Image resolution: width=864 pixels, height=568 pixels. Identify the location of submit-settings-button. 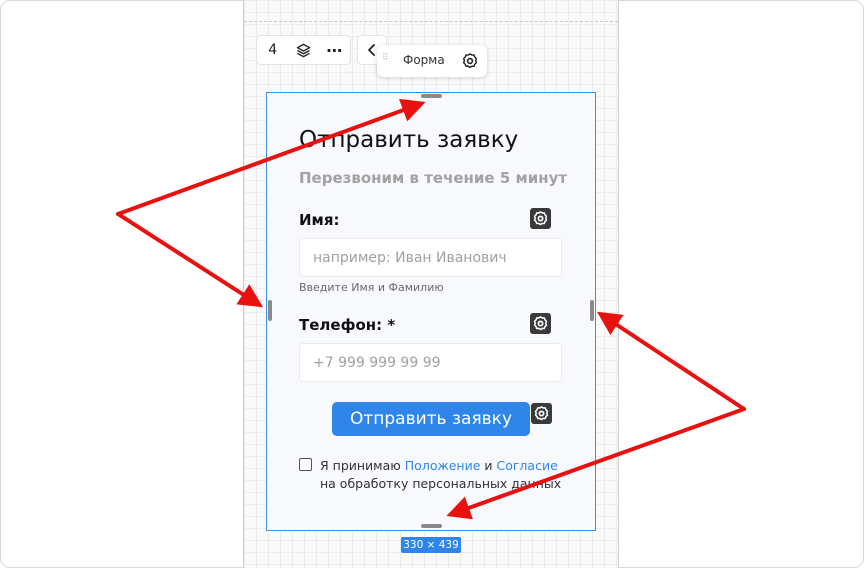
(541, 413).